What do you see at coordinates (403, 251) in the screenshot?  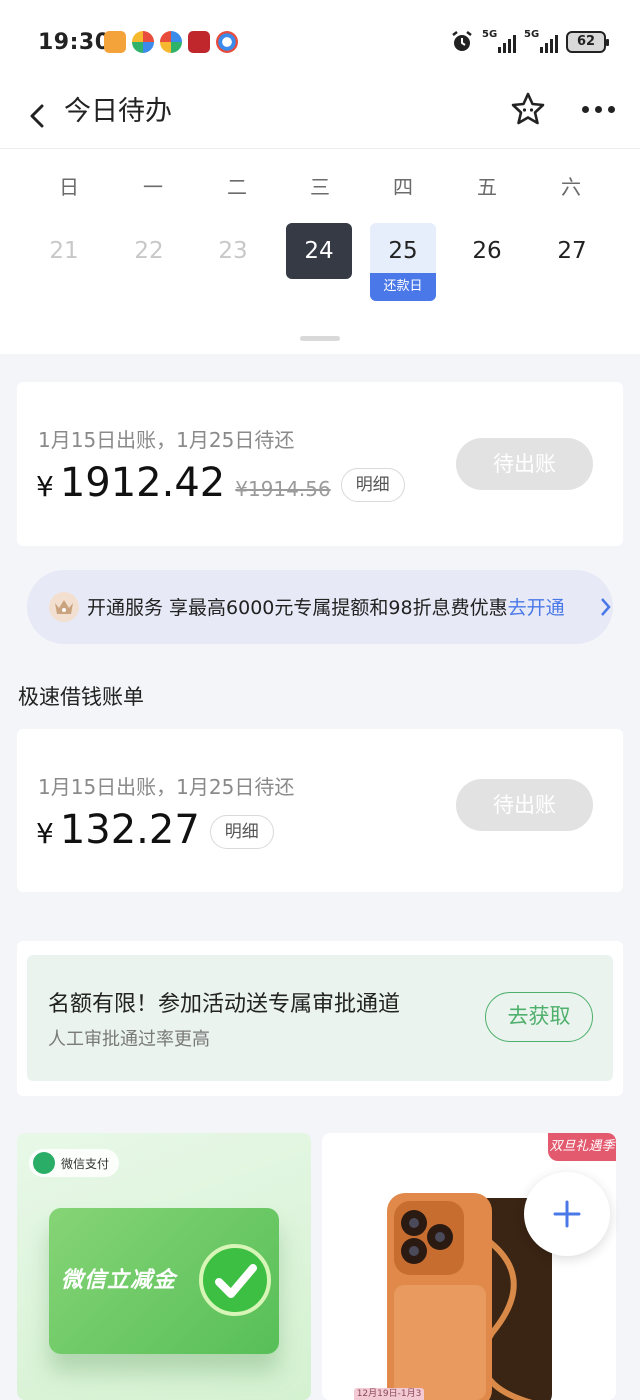 I see `due-day-number: 25` at bounding box center [403, 251].